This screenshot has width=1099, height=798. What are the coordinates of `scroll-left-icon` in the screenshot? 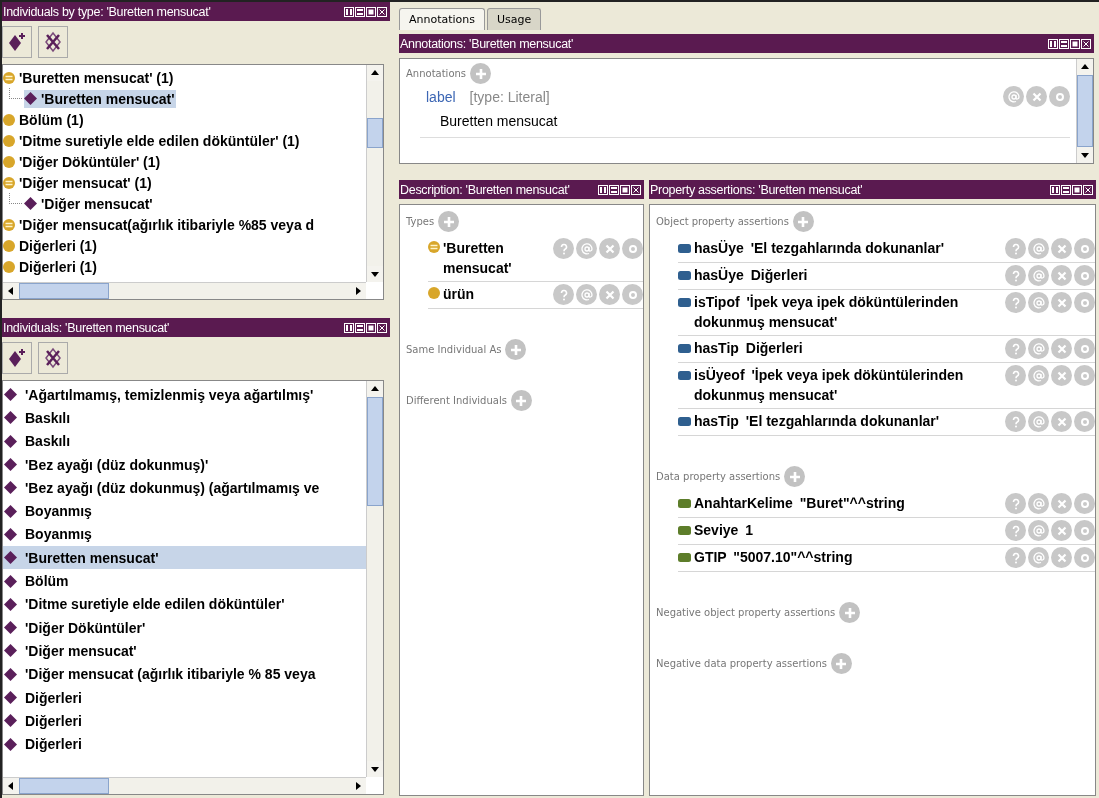 It's located at (11, 291).